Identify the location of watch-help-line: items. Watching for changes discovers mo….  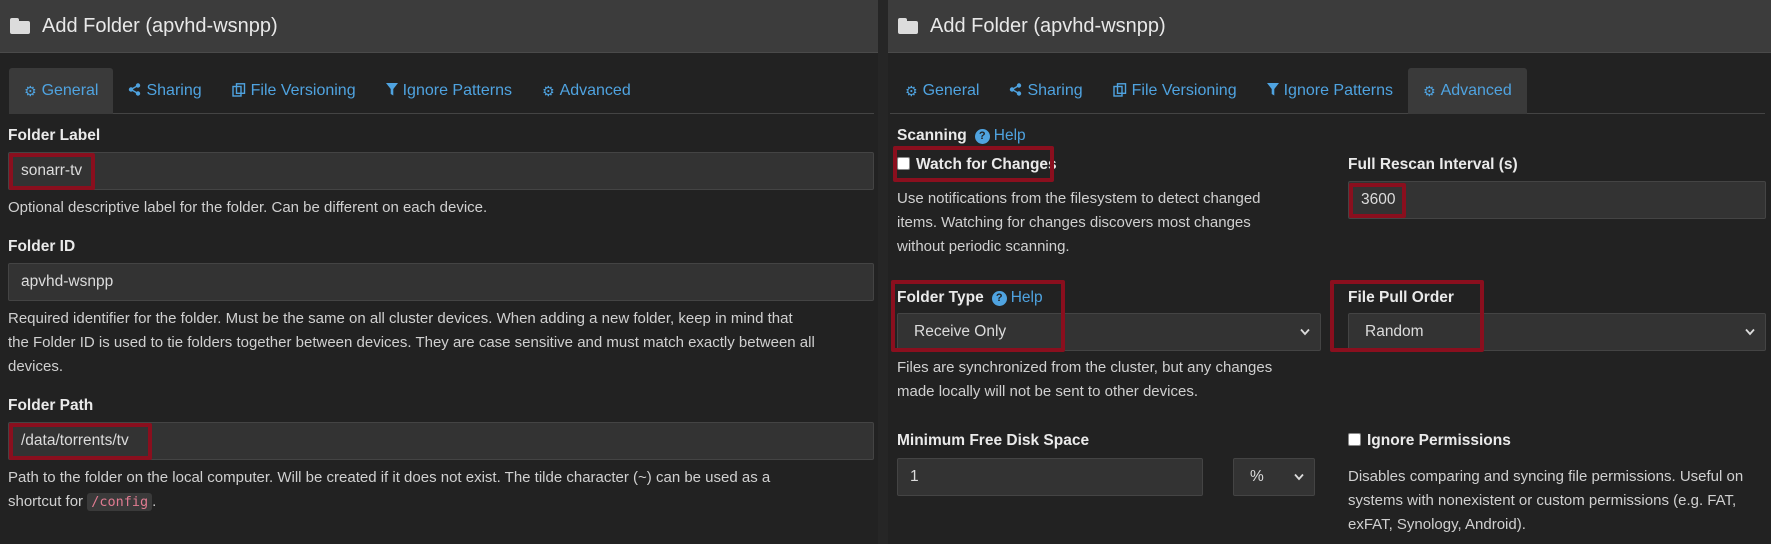
(1074, 222).